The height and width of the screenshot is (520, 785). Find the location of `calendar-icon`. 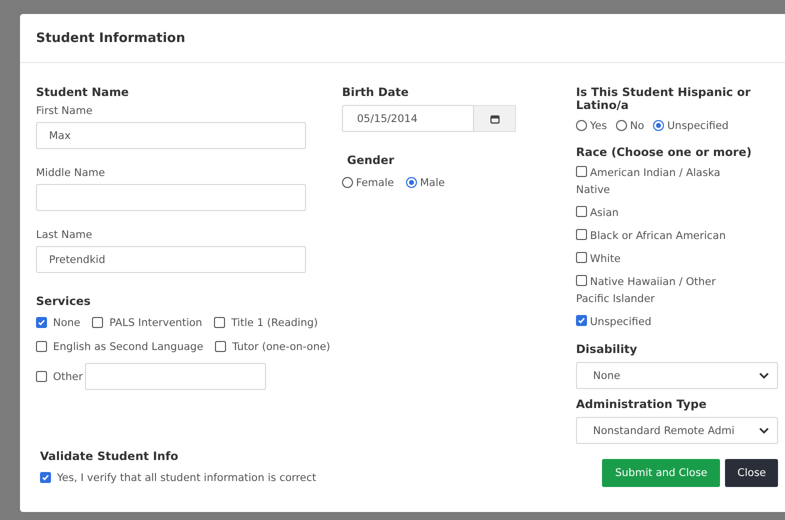

calendar-icon is located at coordinates (495, 119).